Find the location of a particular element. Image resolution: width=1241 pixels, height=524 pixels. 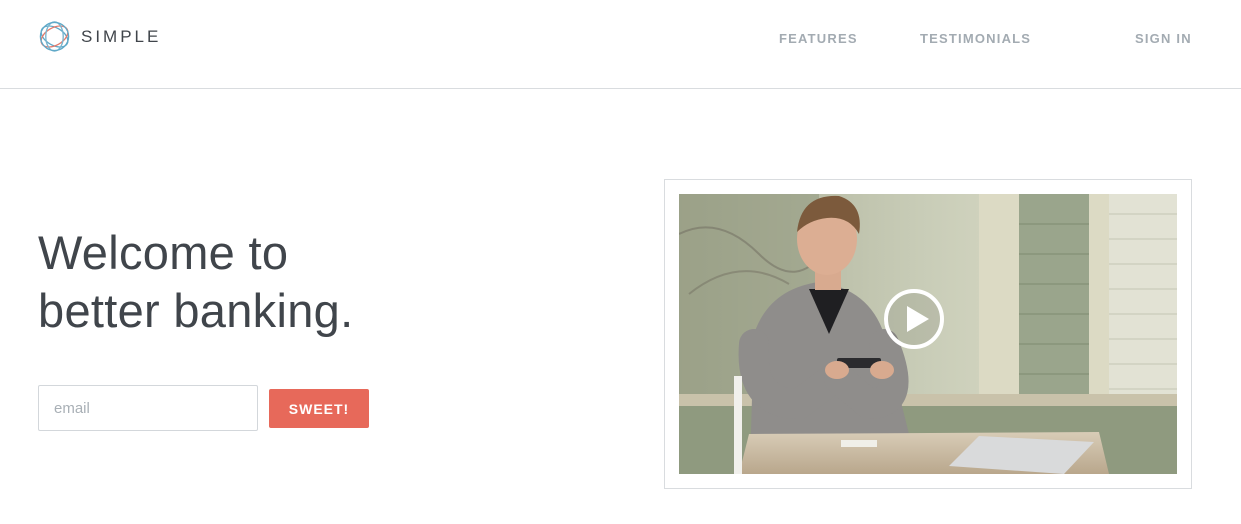

nav-link-sign-in: SIGN IN is located at coordinates (1163, 38).